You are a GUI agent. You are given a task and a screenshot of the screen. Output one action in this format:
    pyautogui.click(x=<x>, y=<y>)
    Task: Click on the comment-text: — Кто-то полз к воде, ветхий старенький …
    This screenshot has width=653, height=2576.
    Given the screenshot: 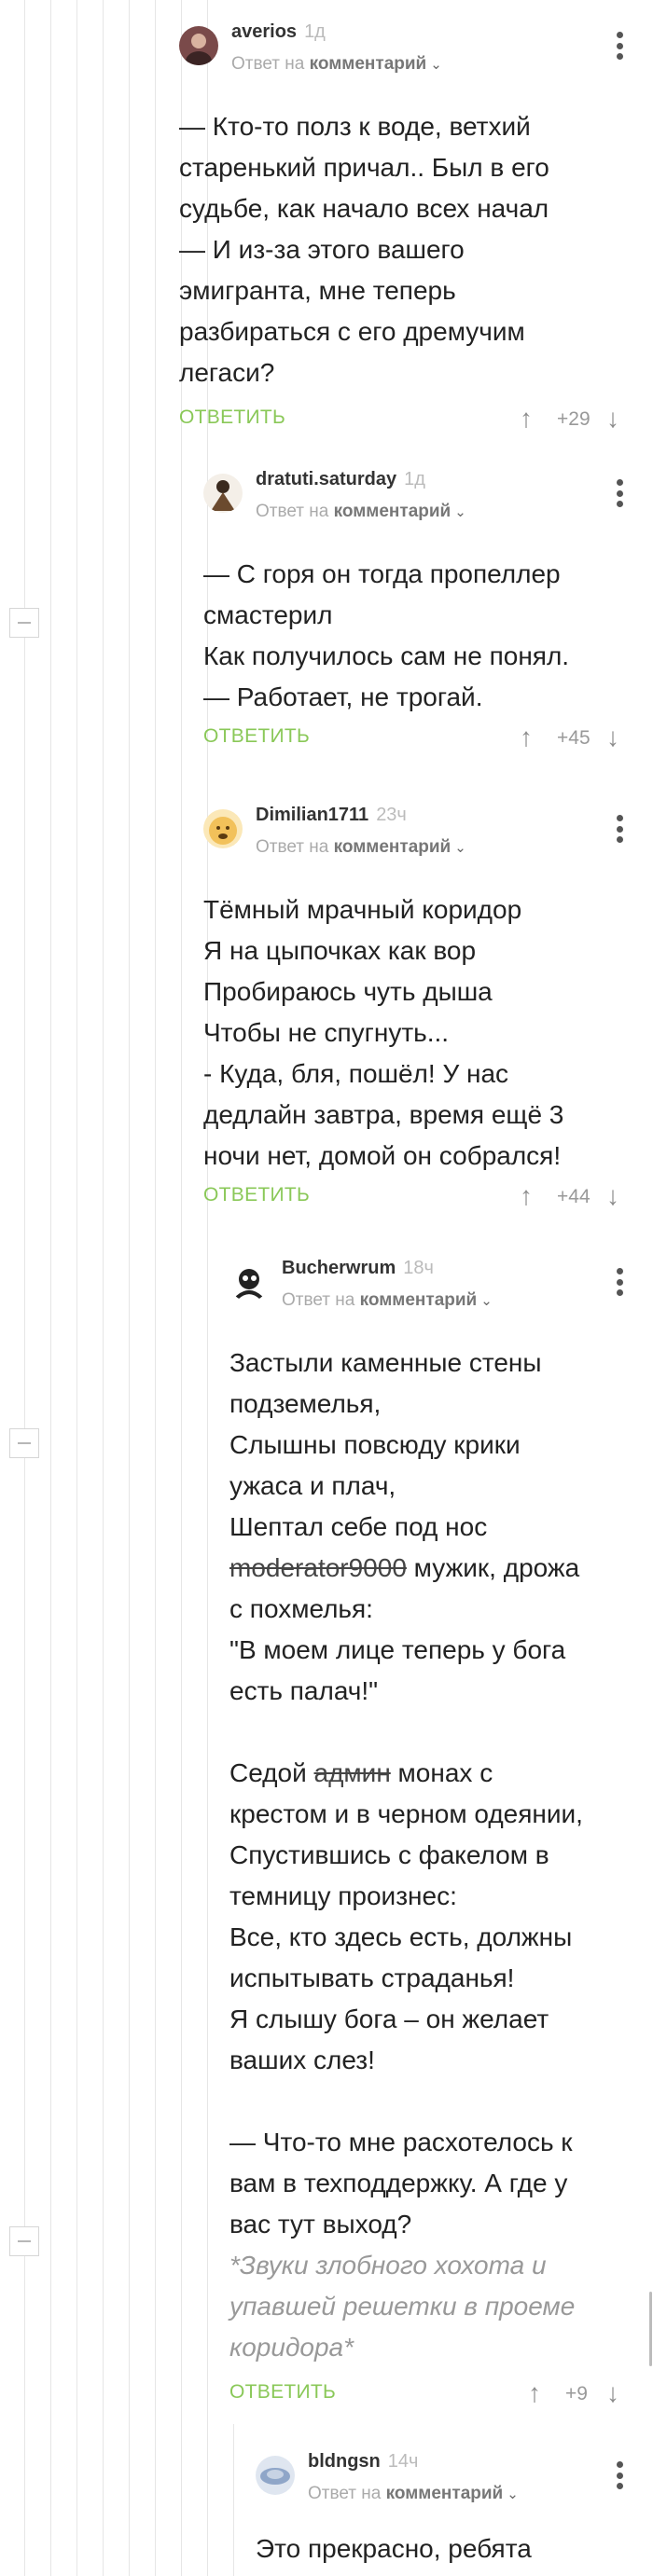 What is the action you would take?
    pyautogui.click(x=364, y=250)
    